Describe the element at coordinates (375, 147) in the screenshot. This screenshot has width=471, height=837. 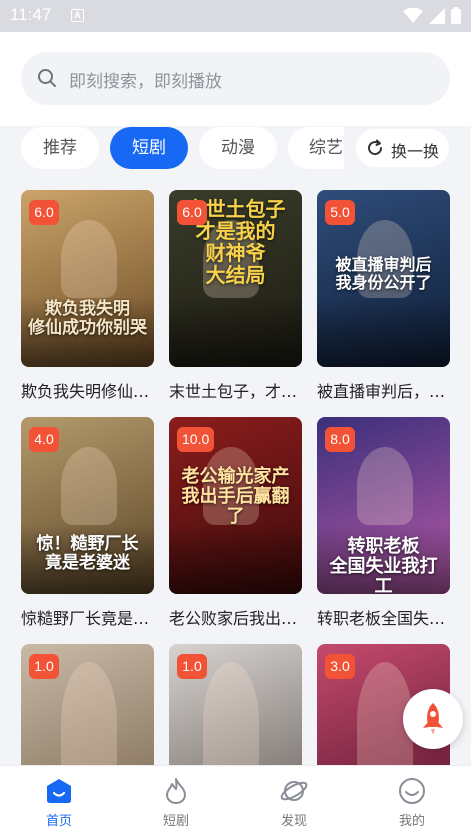
I see `refresh-icon` at that location.